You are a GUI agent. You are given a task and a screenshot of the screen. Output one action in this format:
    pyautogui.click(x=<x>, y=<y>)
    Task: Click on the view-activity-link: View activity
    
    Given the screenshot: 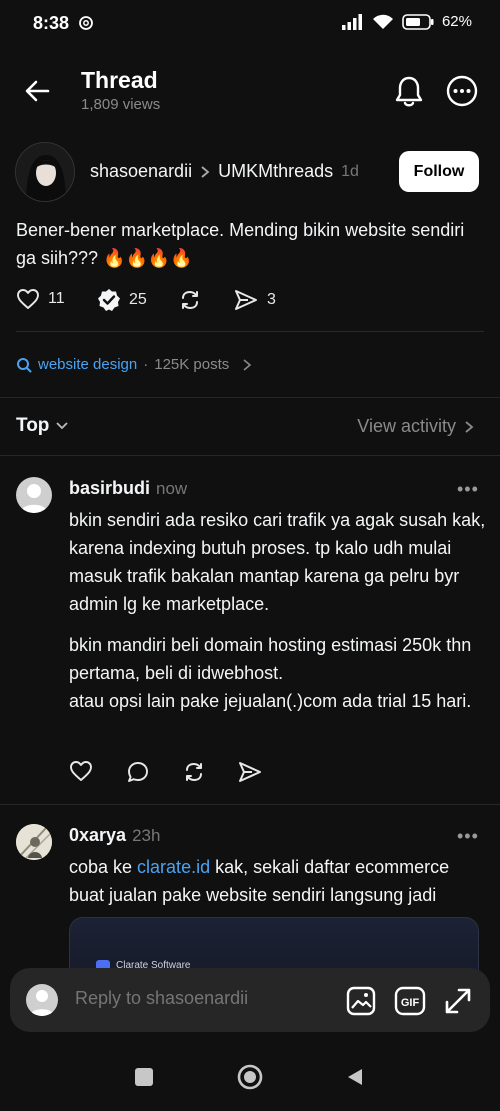 What is the action you would take?
    pyautogui.click(x=415, y=426)
    